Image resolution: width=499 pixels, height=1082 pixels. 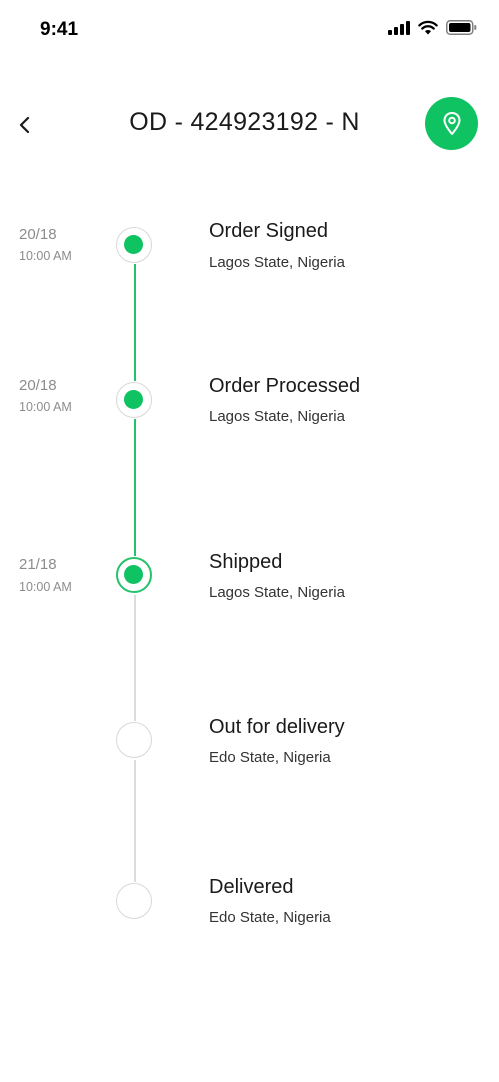 What do you see at coordinates (251, 887) in the screenshot?
I see `step-title: Delivered` at bounding box center [251, 887].